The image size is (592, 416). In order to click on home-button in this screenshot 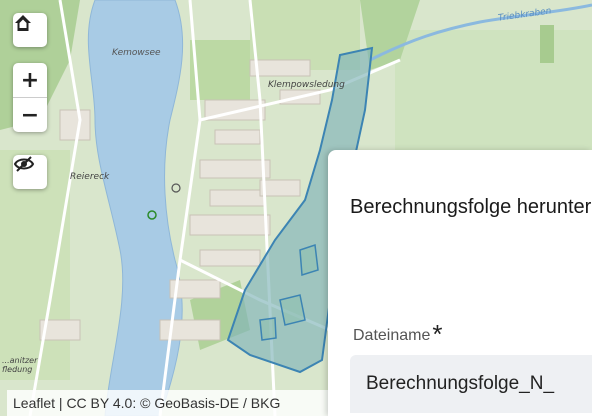, I will do `click(30, 30)`.